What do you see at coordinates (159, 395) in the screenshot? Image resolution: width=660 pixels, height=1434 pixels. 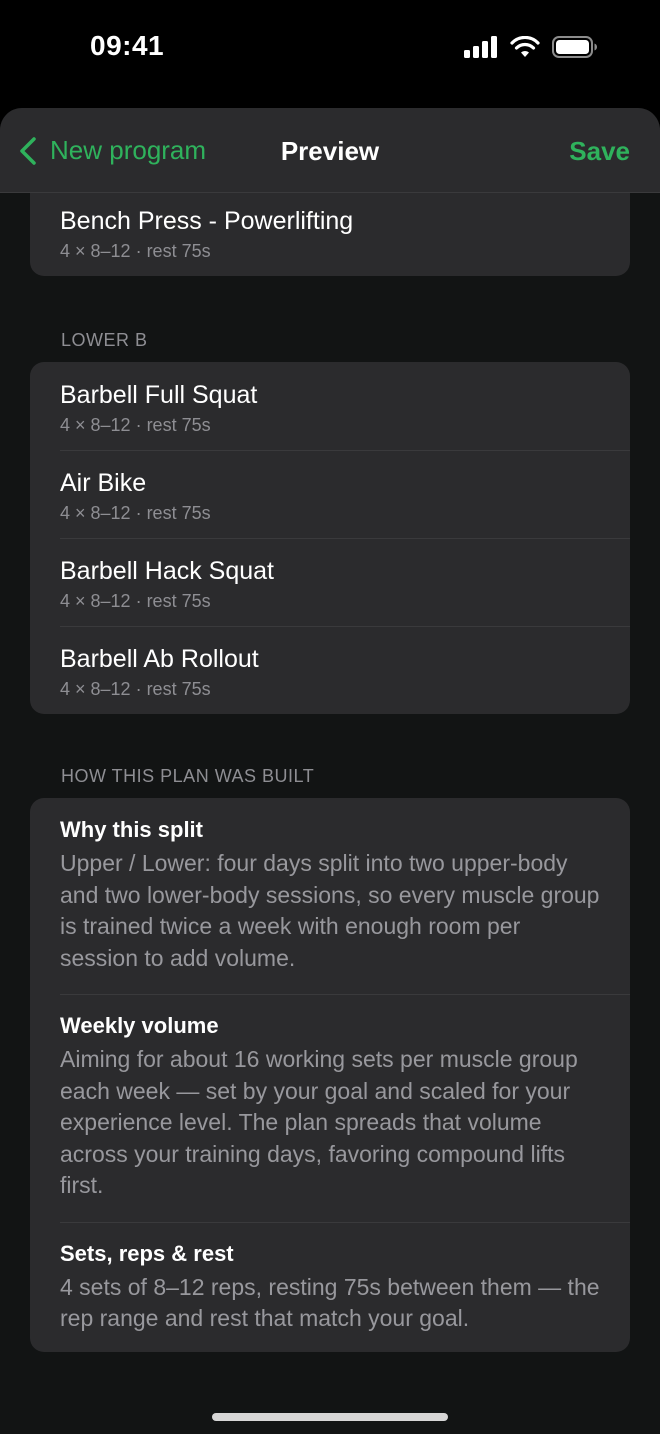 I see `exercise-name: Barbell Full Squat` at bounding box center [159, 395].